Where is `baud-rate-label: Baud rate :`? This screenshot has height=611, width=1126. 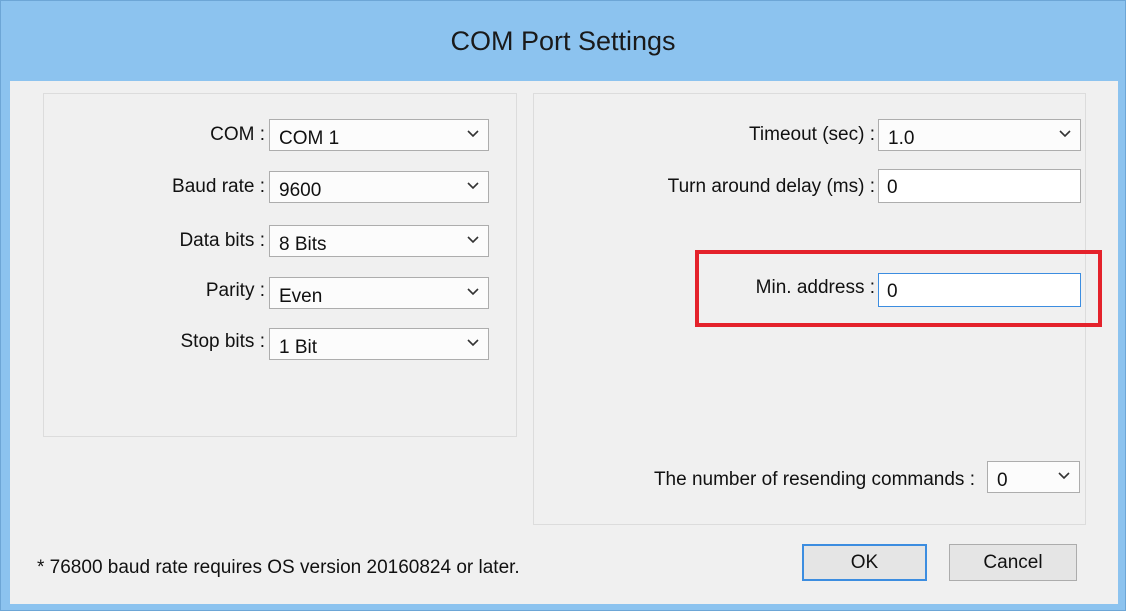
baud-rate-label: Baud rate : is located at coordinates (218, 186).